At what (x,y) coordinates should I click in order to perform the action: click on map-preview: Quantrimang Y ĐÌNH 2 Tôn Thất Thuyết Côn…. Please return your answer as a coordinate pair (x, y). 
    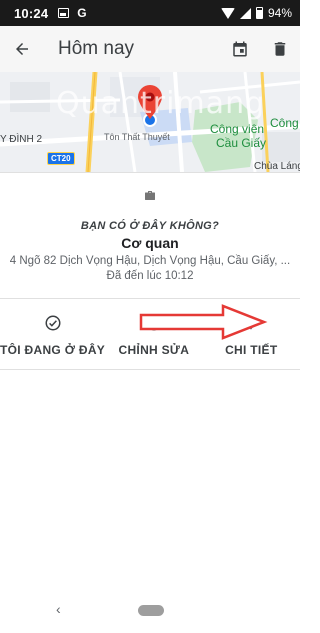
    Looking at the image, I should click on (150, 122).